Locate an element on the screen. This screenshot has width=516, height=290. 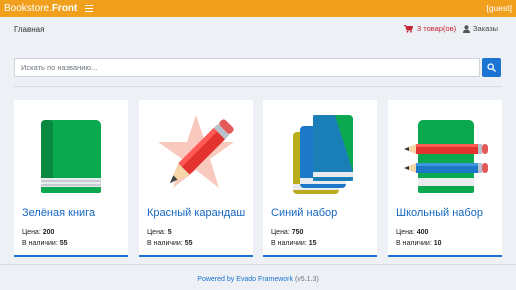
product-card: Зелёная книга Цена: 200 В наличии: 55 is located at coordinates (71, 178).